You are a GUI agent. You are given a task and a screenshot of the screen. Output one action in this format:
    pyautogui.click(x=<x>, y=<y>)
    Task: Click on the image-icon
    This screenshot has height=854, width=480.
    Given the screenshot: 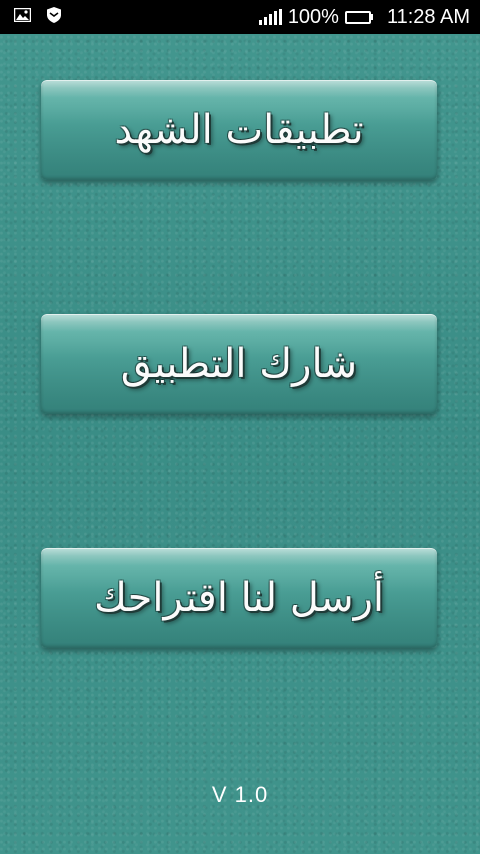 What is the action you would take?
    pyautogui.click(x=22, y=17)
    